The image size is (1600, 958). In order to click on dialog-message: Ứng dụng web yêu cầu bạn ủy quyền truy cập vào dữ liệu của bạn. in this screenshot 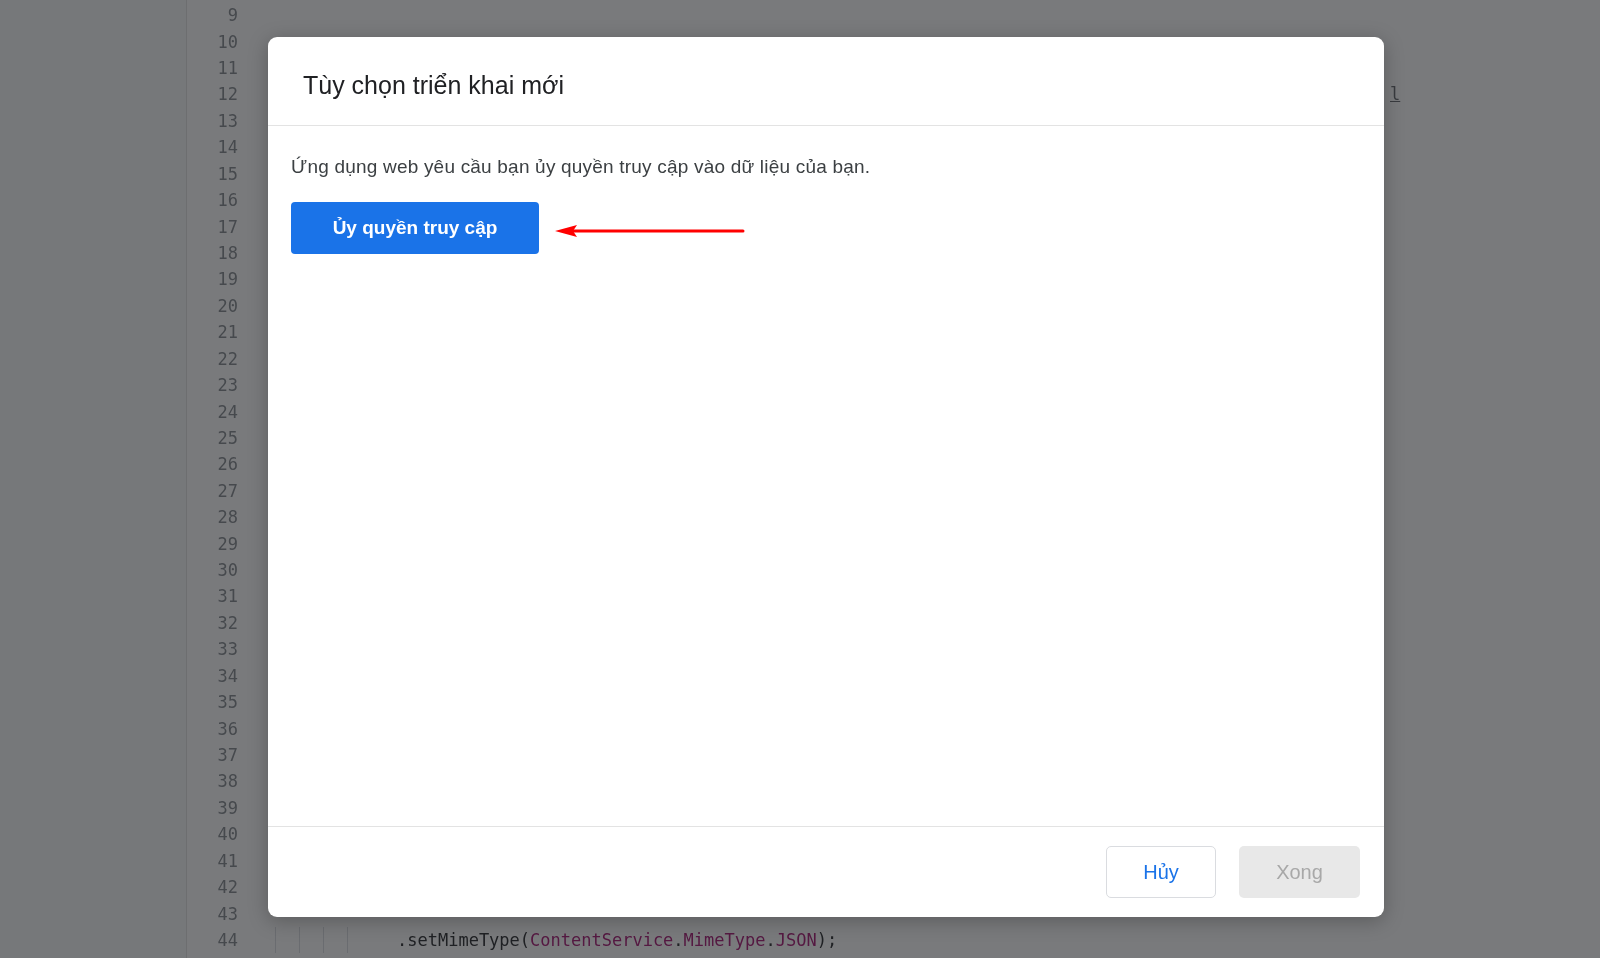, I will do `click(581, 167)`.